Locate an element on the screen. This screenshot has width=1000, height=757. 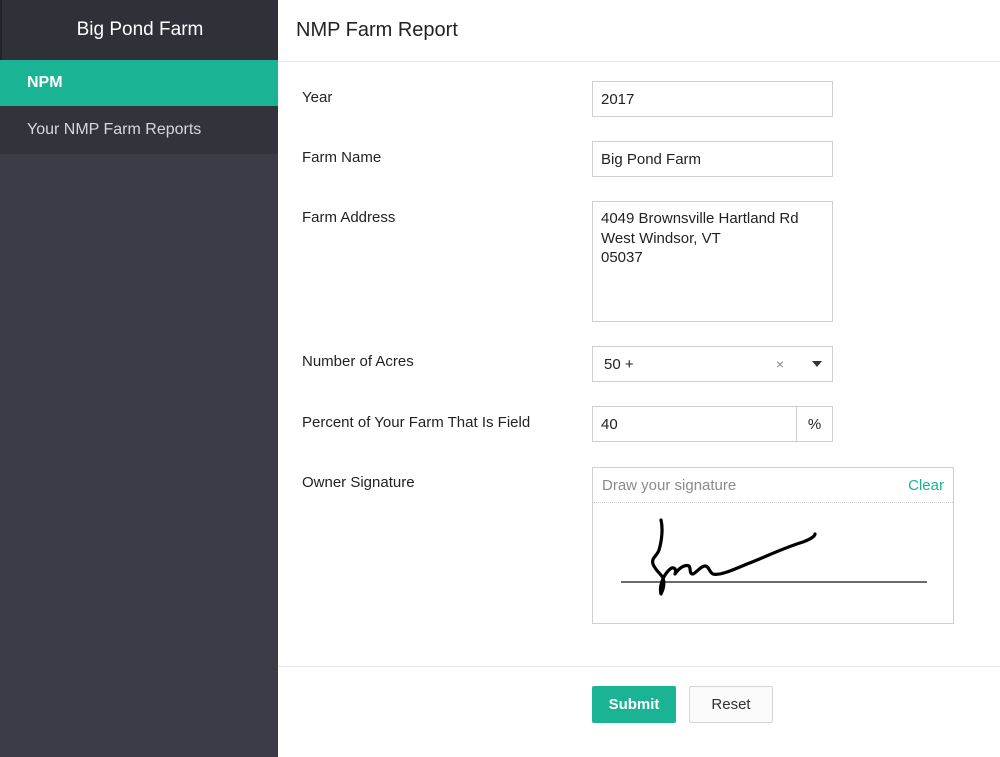
signature-canvas is located at coordinates (773, 563).